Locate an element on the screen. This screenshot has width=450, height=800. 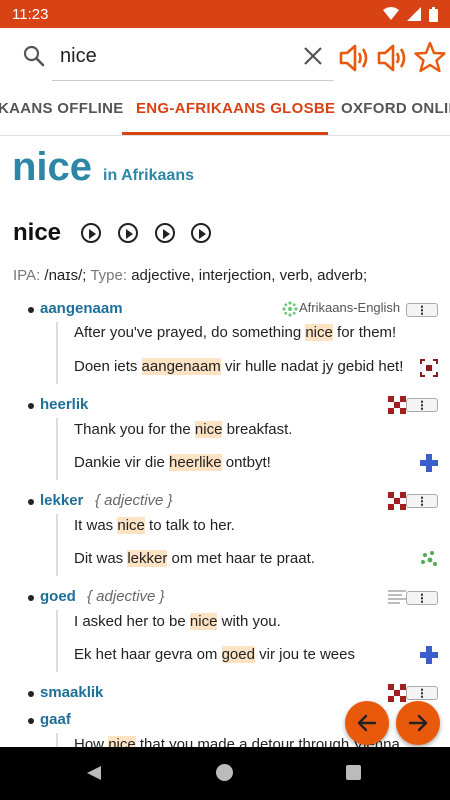
nav-recents-icon is located at coordinates (353, 772).